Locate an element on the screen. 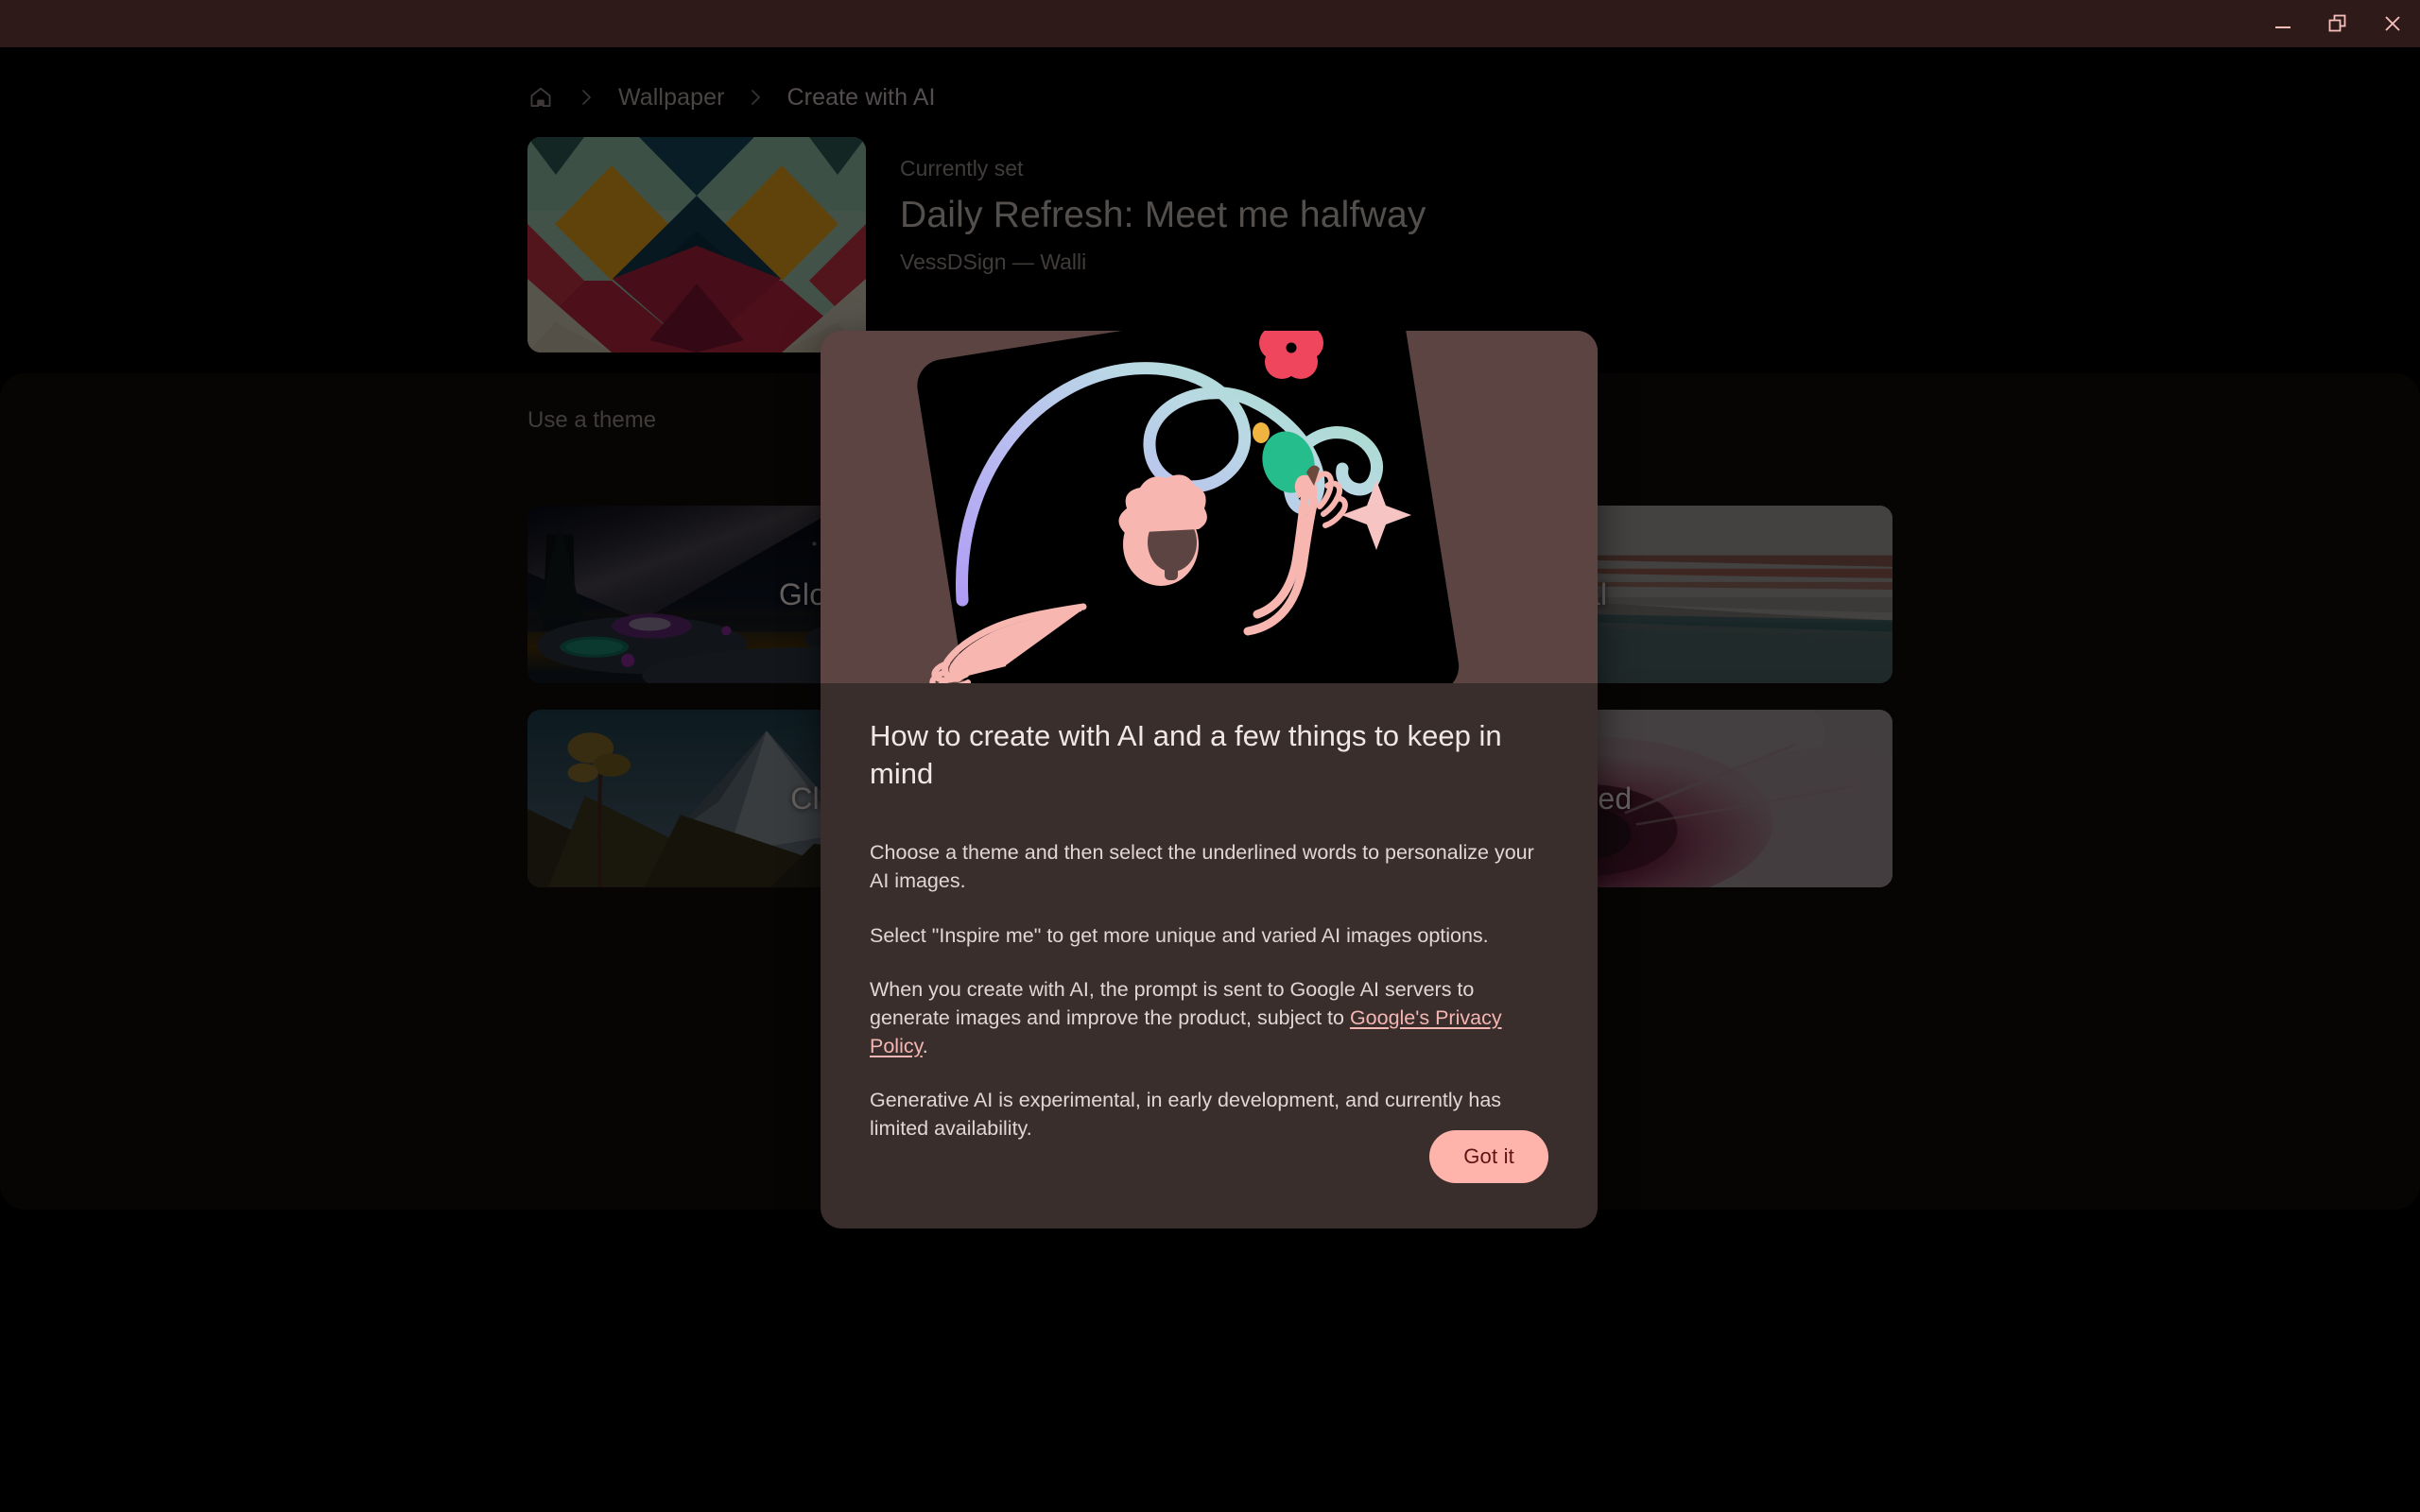  dialog-paragraph-3-after: . is located at coordinates (925, 1045).